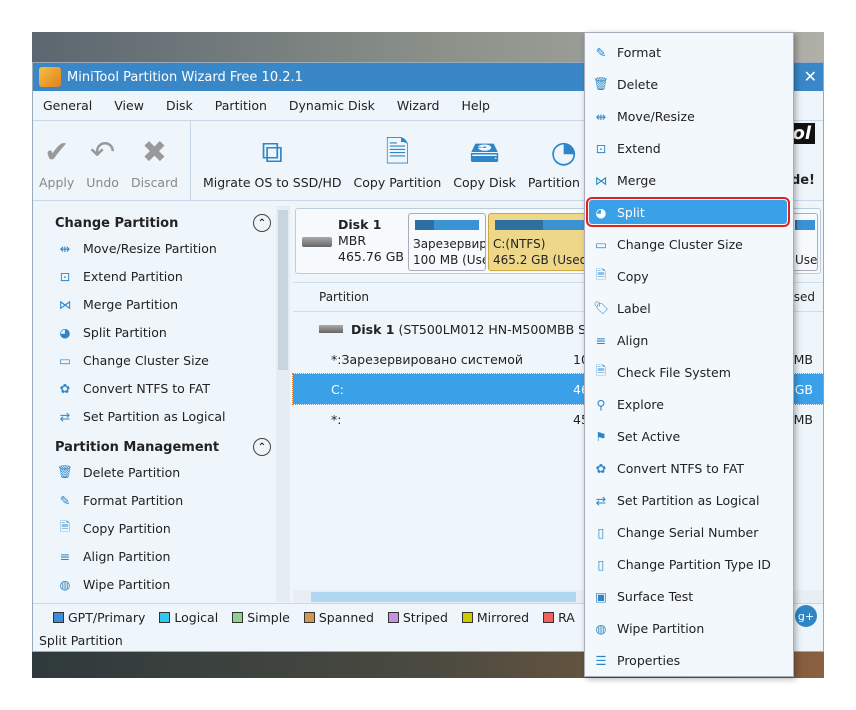  What do you see at coordinates (689, 532) in the screenshot?
I see `menu-item-change-serial-number: ▯ Change Serial Number` at bounding box center [689, 532].